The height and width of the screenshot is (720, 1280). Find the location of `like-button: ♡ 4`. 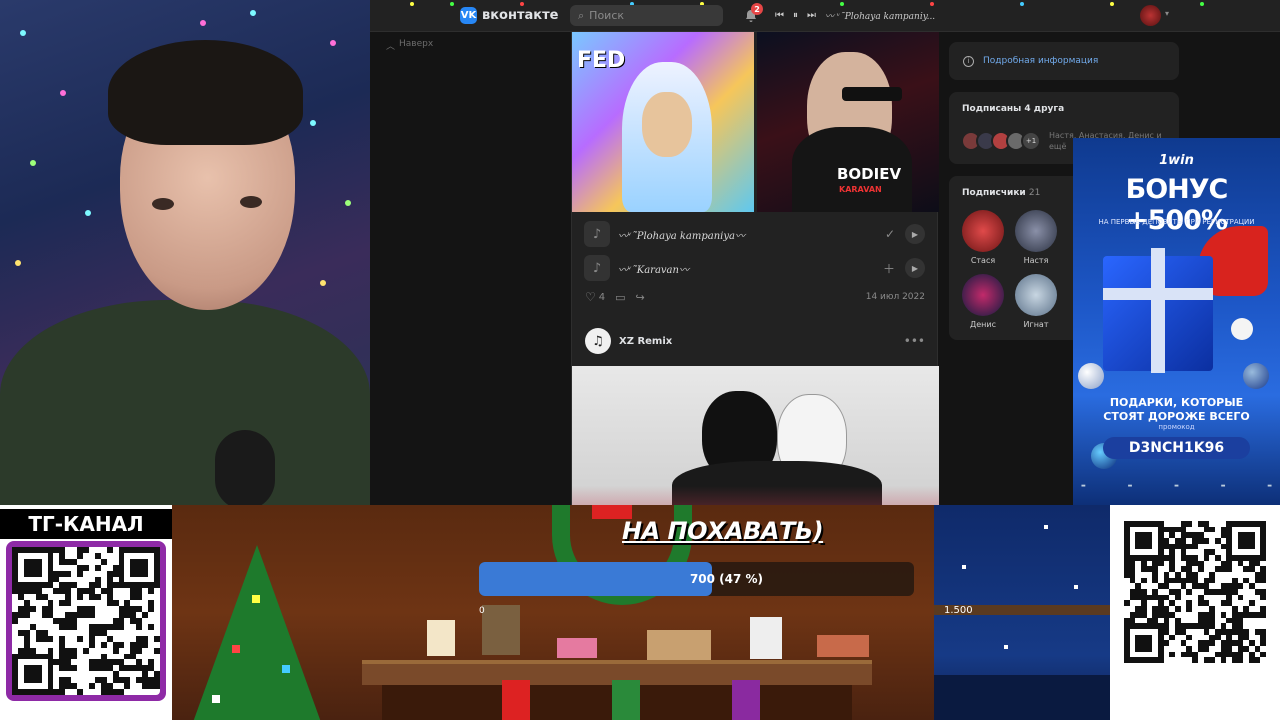

like-button: ♡ 4 is located at coordinates (595, 297).